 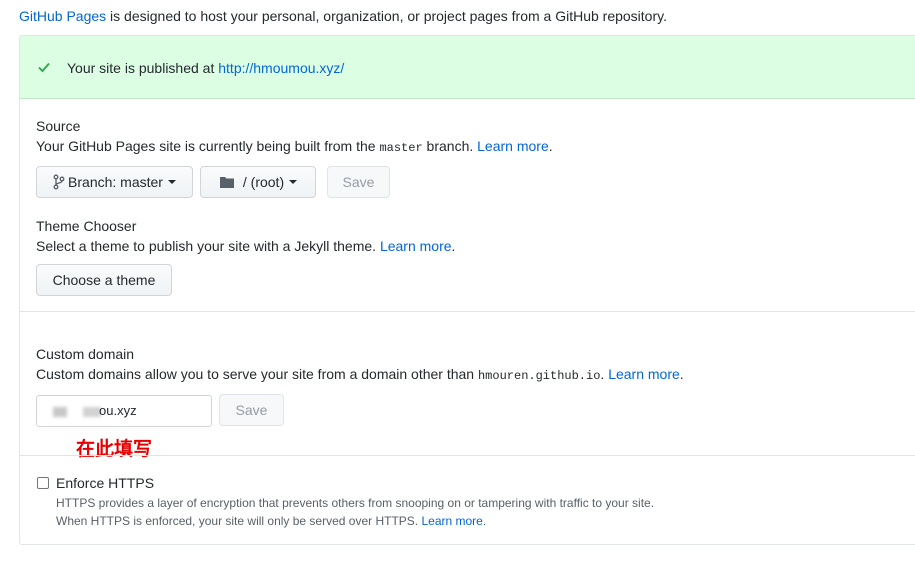 What do you see at coordinates (86, 226) in the screenshot?
I see `theme-chooser-heading: Theme Chooser` at bounding box center [86, 226].